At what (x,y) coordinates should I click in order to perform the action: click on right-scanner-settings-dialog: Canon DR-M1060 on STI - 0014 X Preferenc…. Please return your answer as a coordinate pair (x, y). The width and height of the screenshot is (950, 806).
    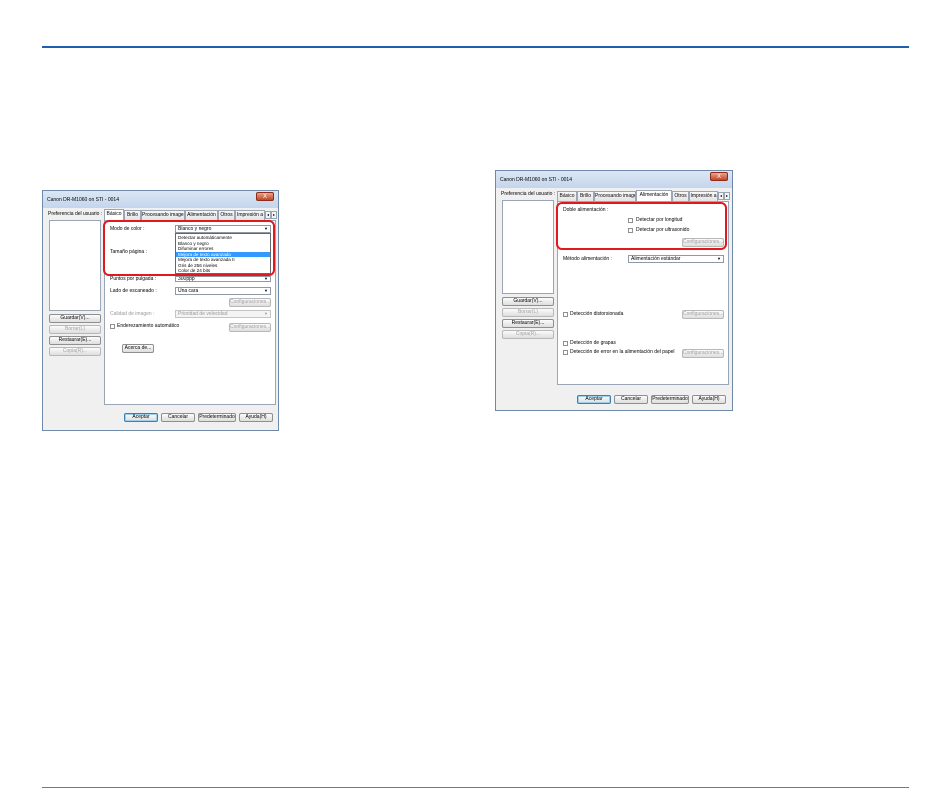
    Looking at the image, I should click on (614, 290).